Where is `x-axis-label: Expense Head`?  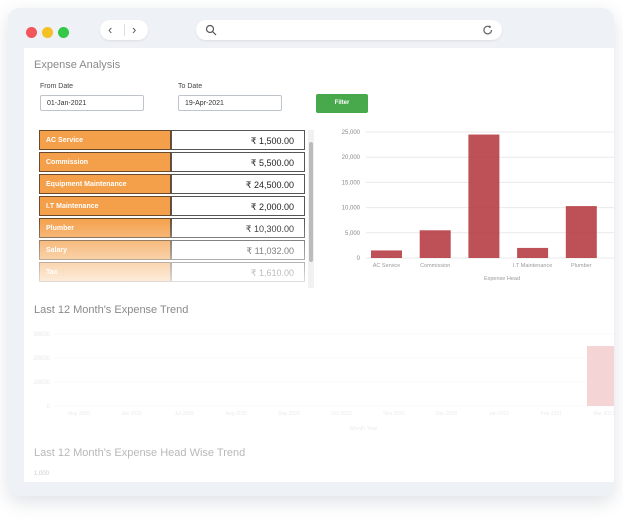 x-axis-label: Expense Head is located at coordinates (502, 279).